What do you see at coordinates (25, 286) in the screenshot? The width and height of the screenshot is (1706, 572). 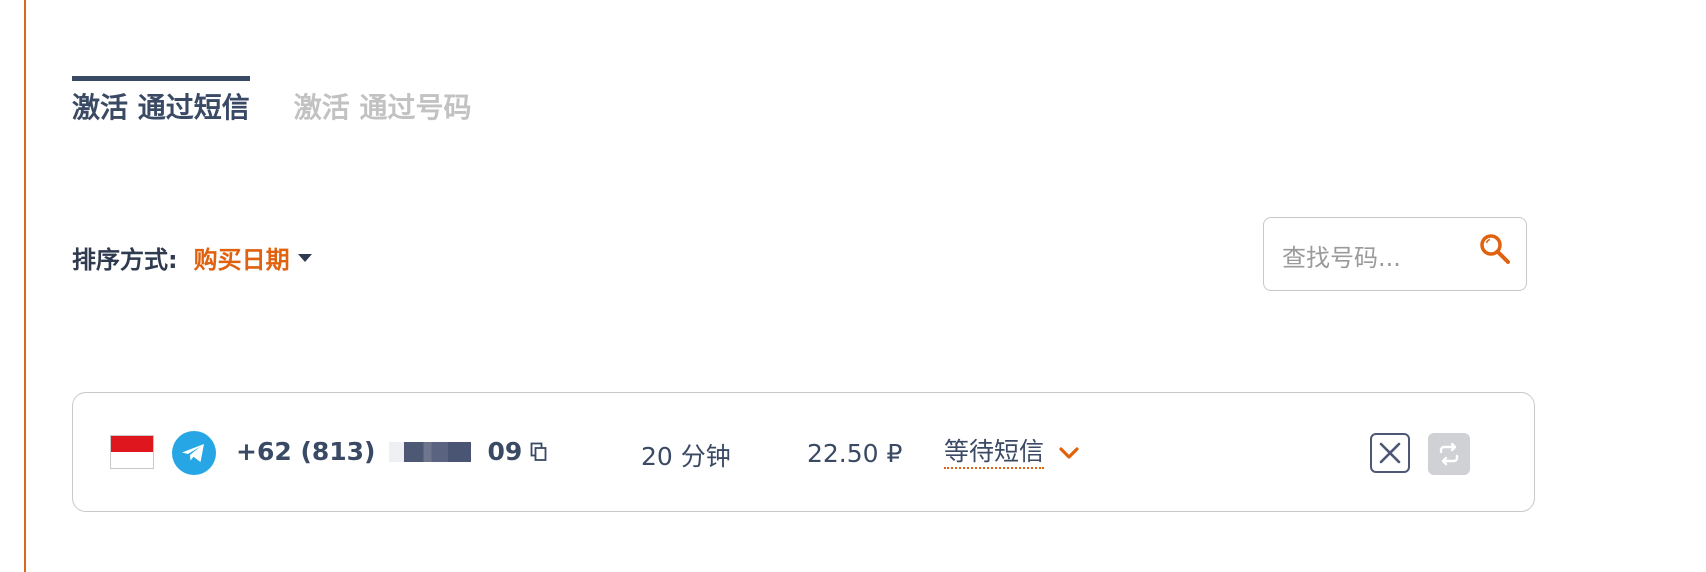 I see `left-accent-rule` at bounding box center [25, 286].